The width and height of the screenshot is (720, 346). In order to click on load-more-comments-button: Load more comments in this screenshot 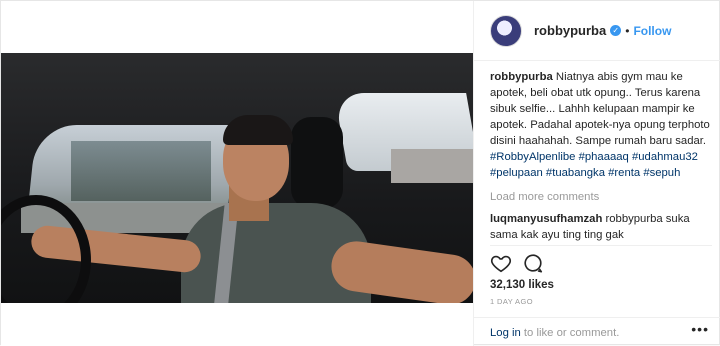, I will do `click(601, 197)`.